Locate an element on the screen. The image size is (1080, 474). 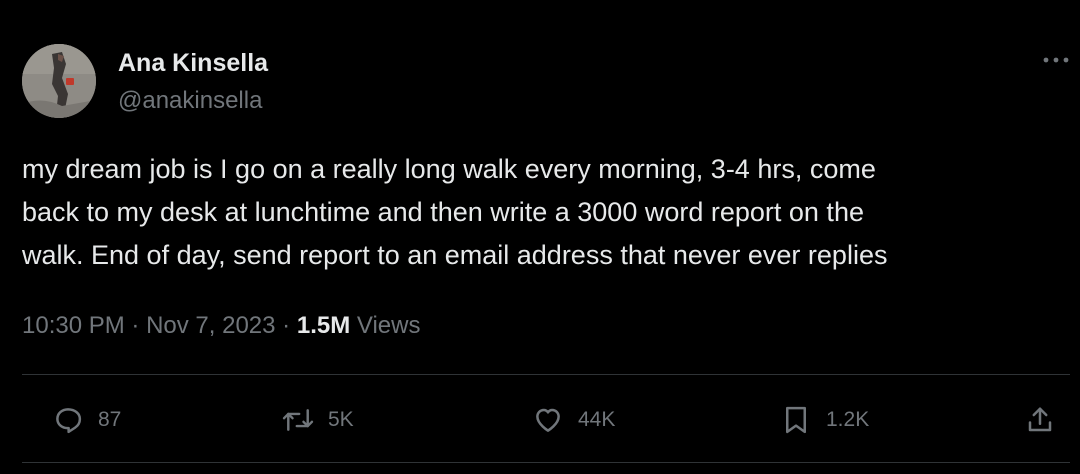
avatar is located at coordinates (59, 81).